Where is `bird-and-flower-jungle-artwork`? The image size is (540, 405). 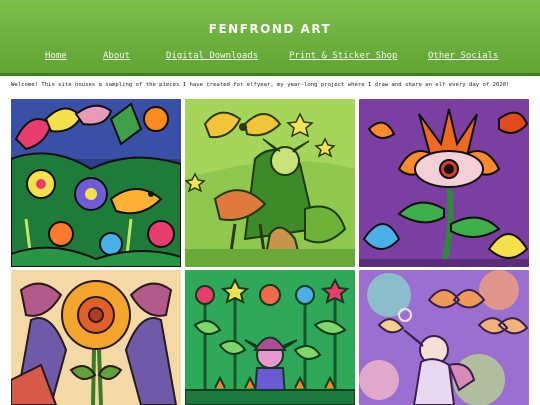
bird-and-flower-jungle-artwork is located at coordinates (96, 183).